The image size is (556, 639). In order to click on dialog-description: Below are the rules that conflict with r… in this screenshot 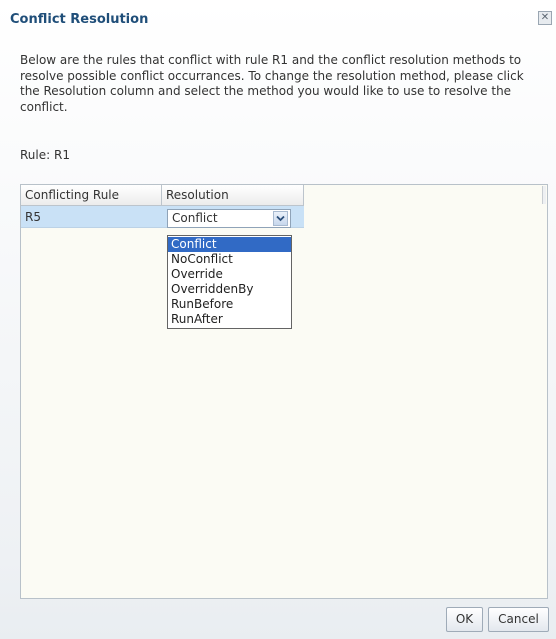, I will do `click(272, 83)`.